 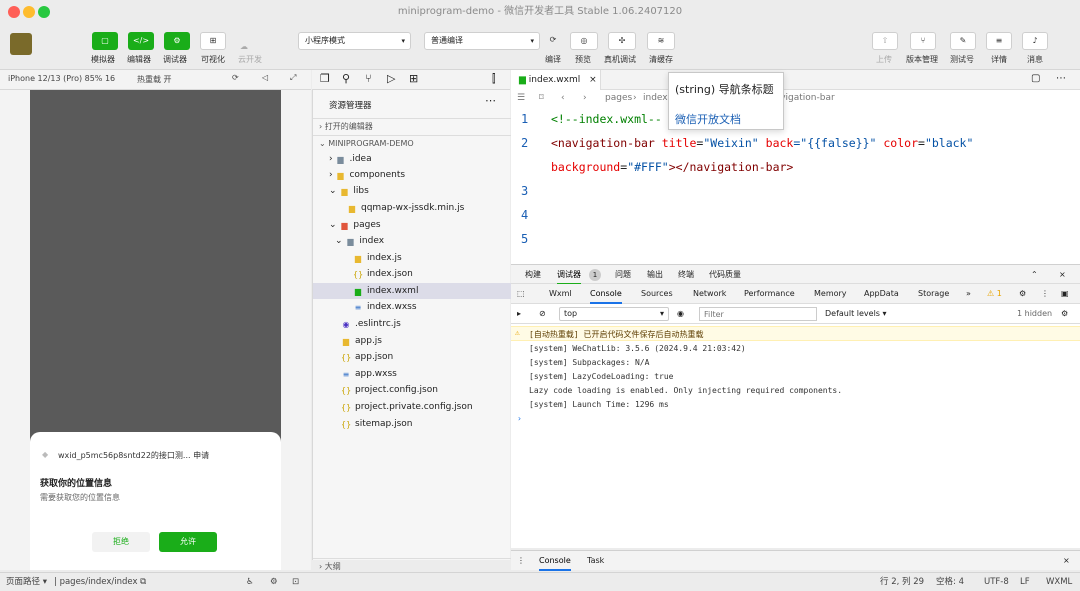 What do you see at coordinates (519, 314) in the screenshot?
I see `sidebar-toggle-icon: ▸` at bounding box center [519, 314].